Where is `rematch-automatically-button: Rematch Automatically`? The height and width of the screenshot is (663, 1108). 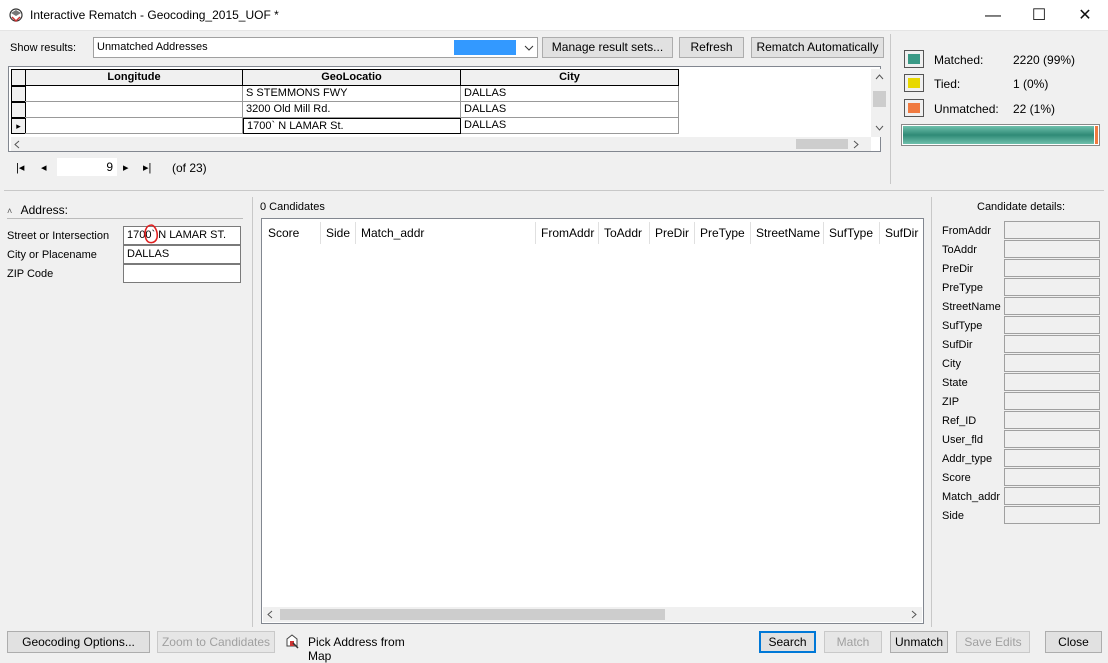
rematch-automatically-button: Rematch Automatically is located at coordinates (817, 47).